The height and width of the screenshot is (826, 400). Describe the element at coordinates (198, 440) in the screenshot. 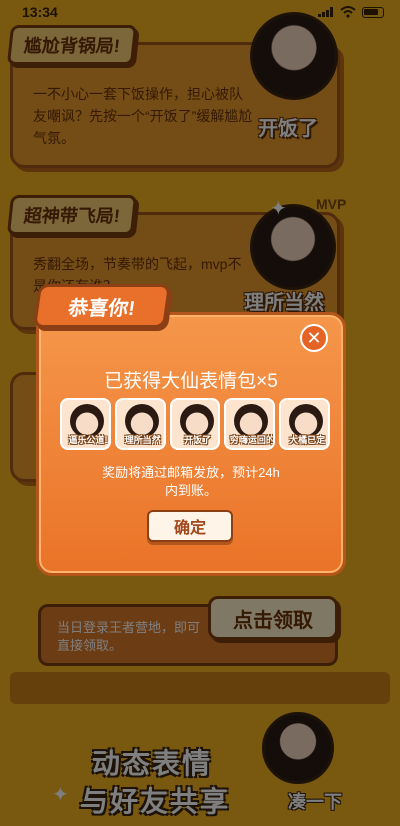

I see `sticker-caption: 开饭了` at that location.